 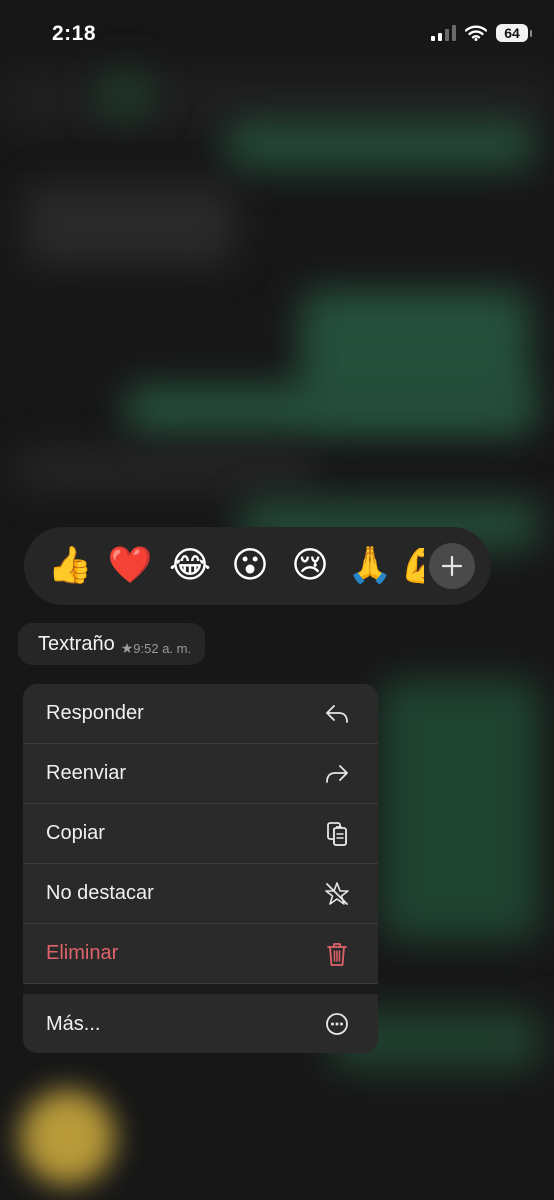 What do you see at coordinates (74, 33) in the screenshot?
I see `status-time: 2:18` at bounding box center [74, 33].